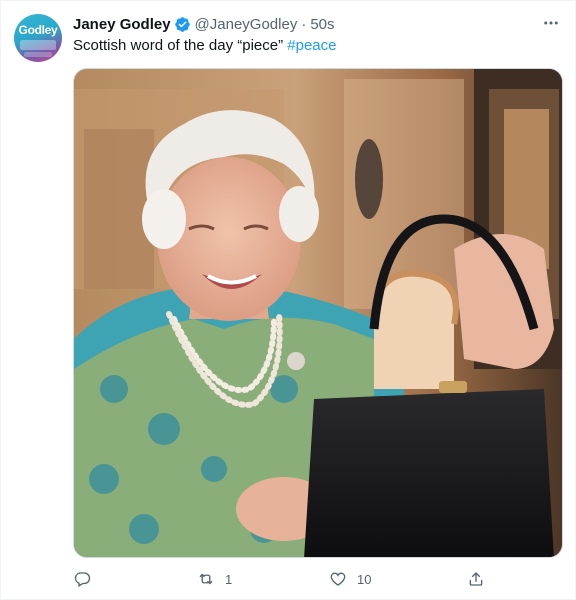  I want to click on tweet-body: Scottish word of the day “piece”, so click(180, 45).